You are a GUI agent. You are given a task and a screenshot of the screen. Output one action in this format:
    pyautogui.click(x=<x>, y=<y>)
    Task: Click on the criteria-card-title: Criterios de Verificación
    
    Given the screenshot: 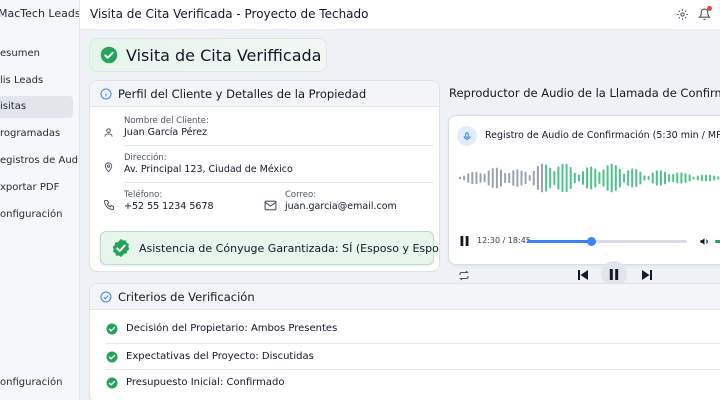 What is the action you would take?
    pyautogui.click(x=186, y=296)
    